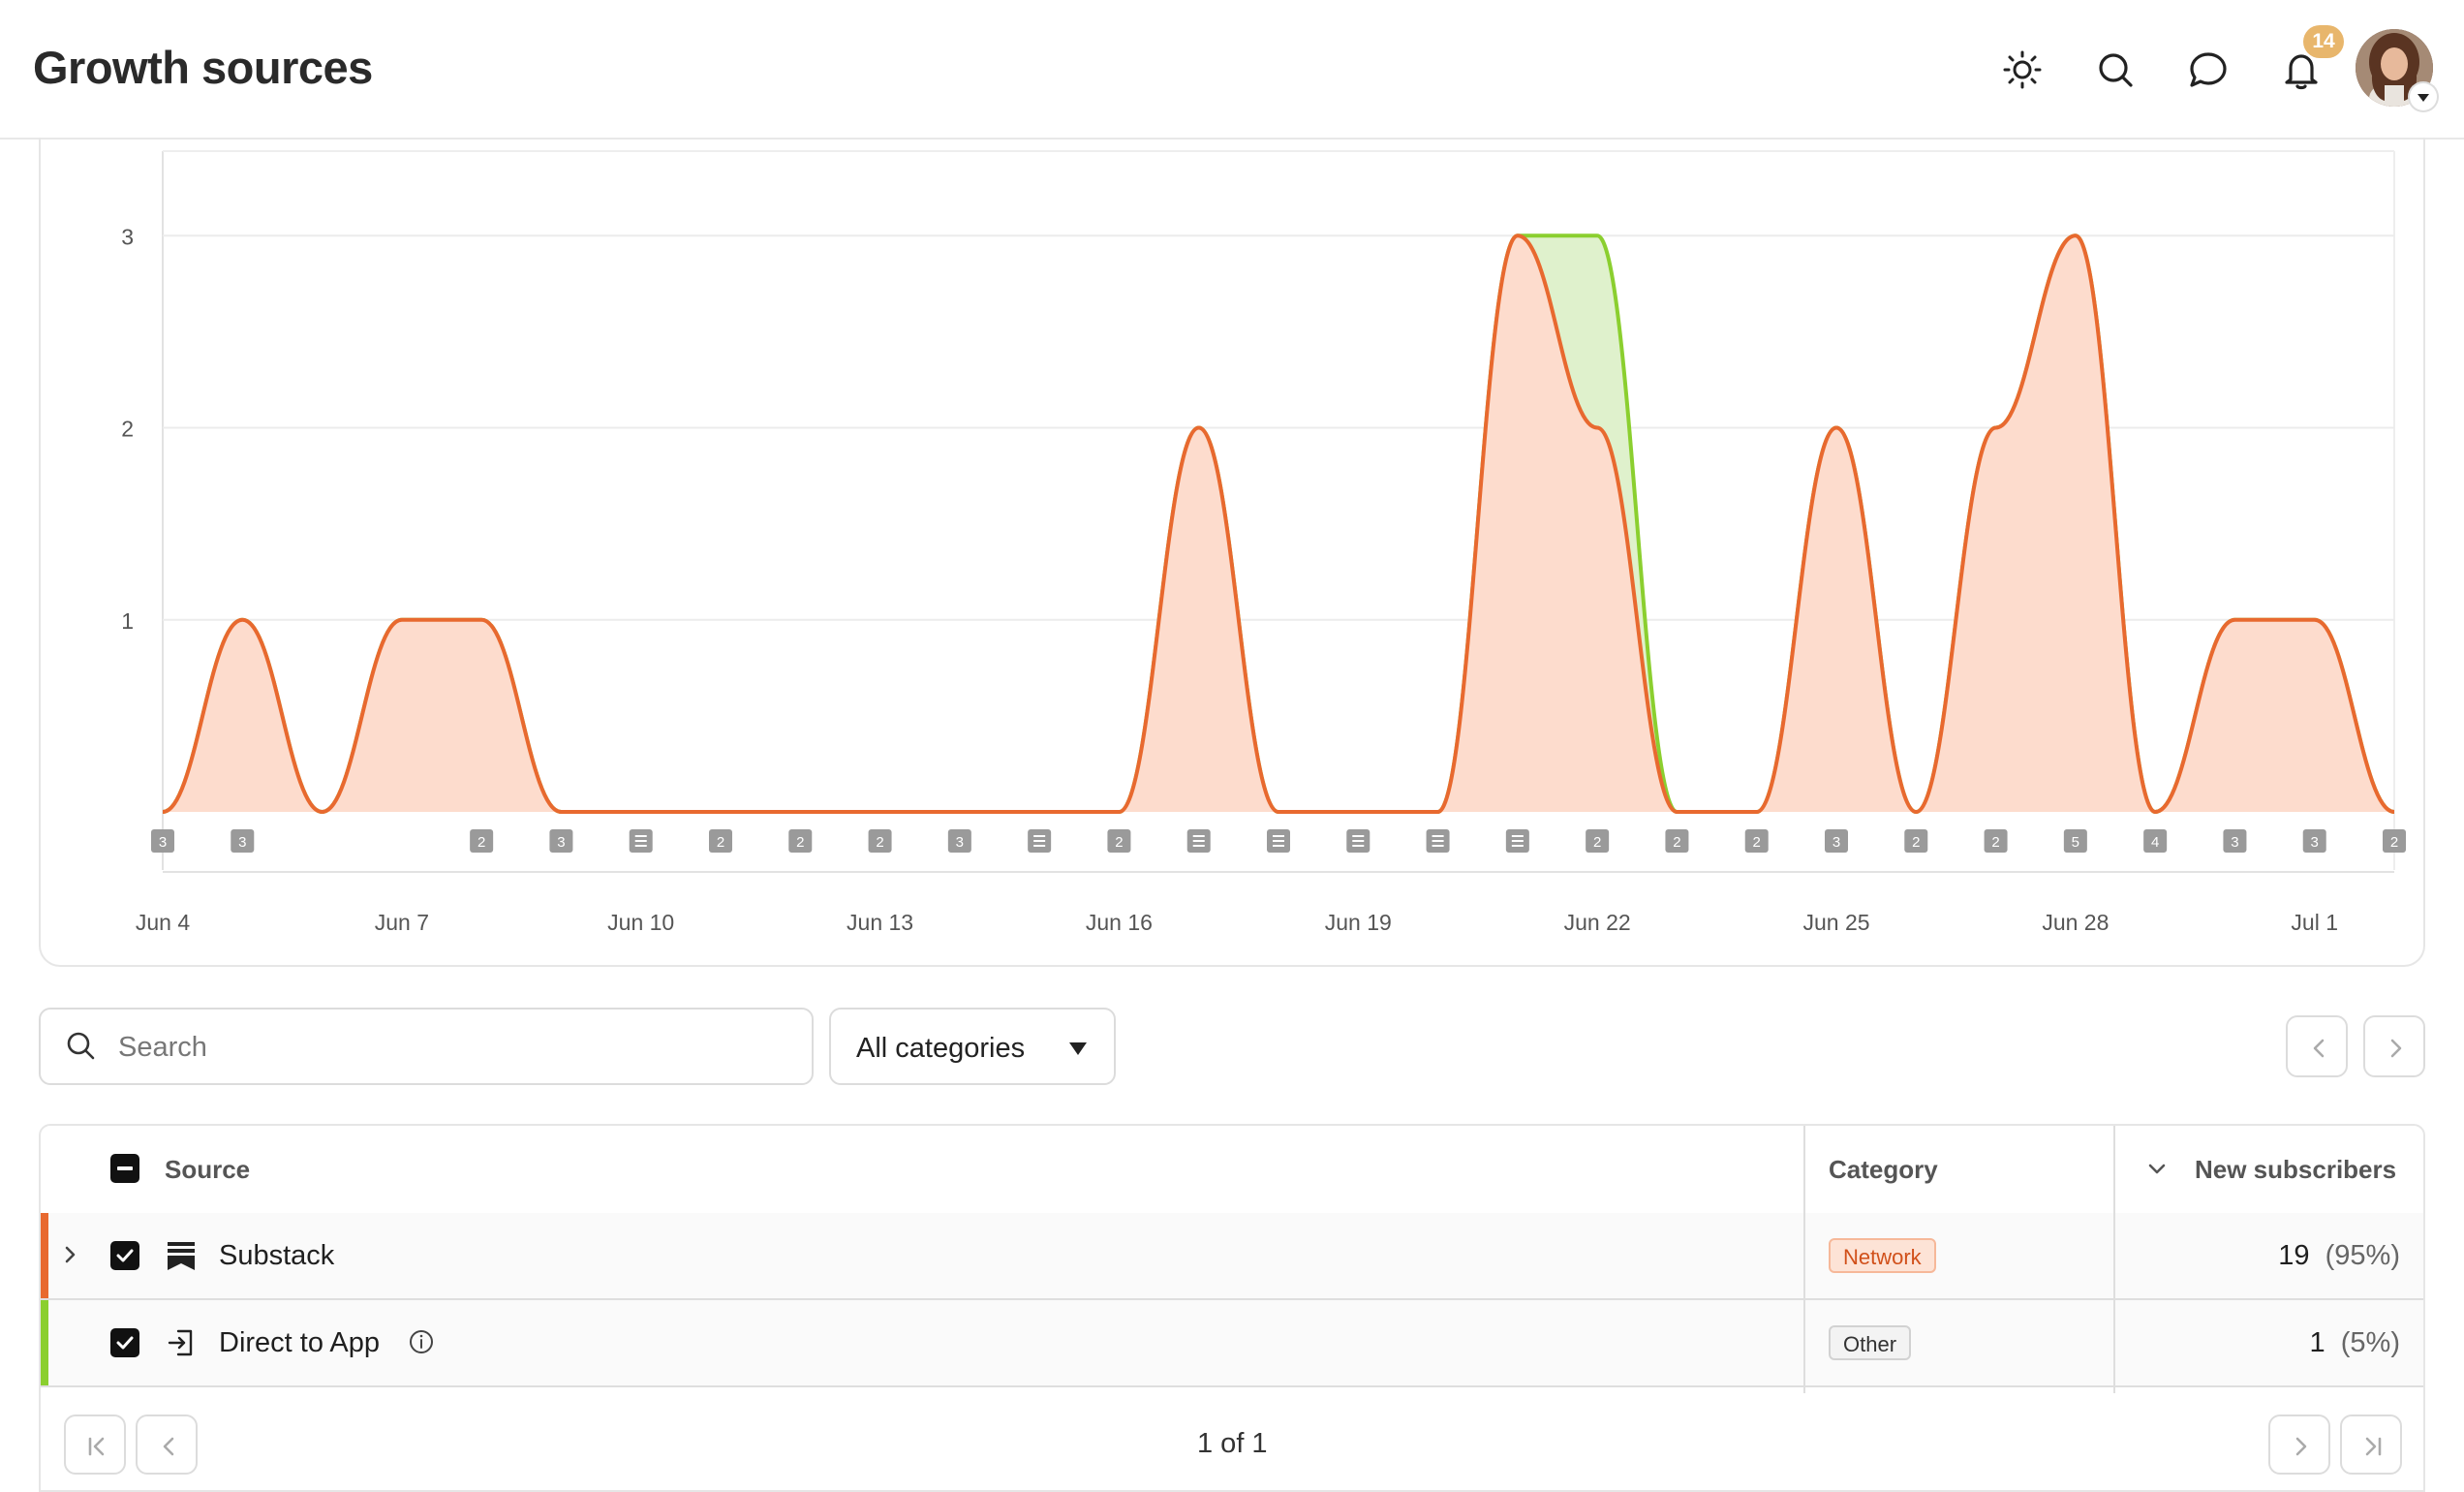  Describe the element at coordinates (128, 429) in the screenshot. I see `y-tick-label: 2` at that location.